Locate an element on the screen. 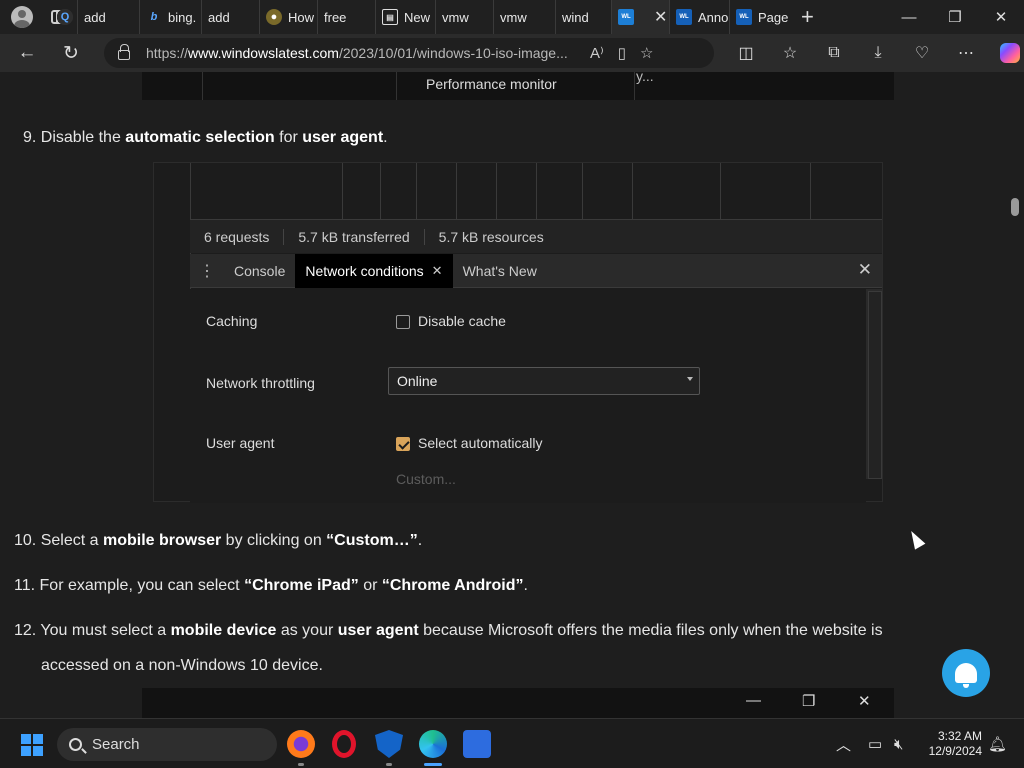 The width and height of the screenshot is (1024, 768). scrollbar-thumb is located at coordinates (1015, 207).